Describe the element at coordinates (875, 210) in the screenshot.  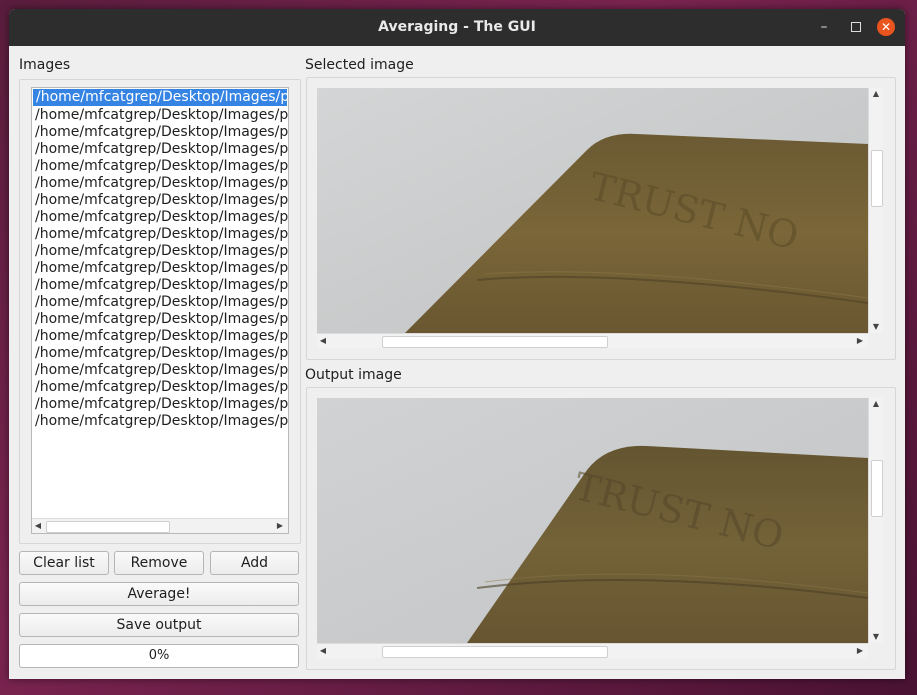
I see `selected-image-vscrollbar: ▲ ▼` at that location.